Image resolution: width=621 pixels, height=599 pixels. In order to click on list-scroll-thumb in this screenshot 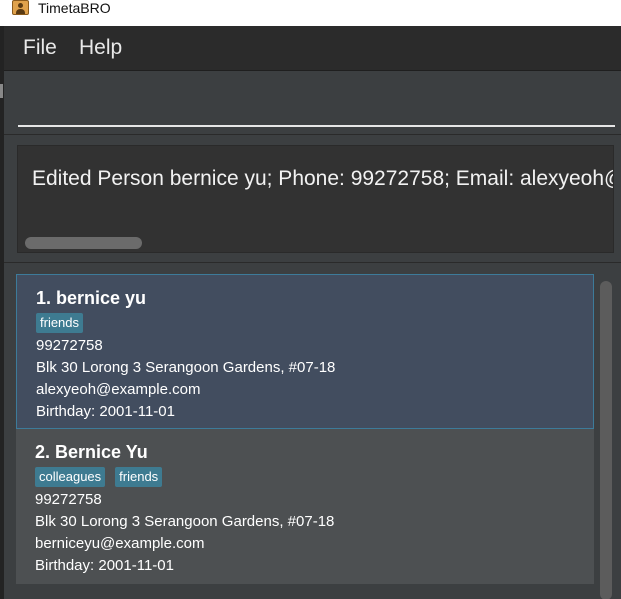, I will do `click(606, 440)`.